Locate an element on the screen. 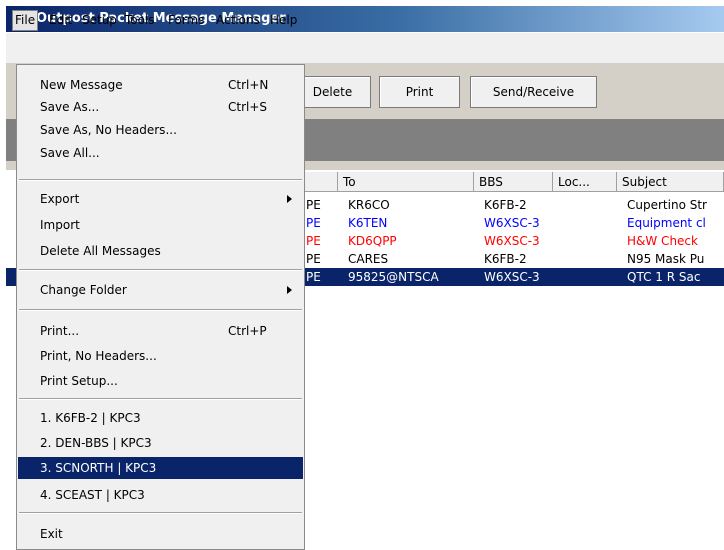 This screenshot has height=550, width=724. menu-item-label: Import is located at coordinates (60, 225).